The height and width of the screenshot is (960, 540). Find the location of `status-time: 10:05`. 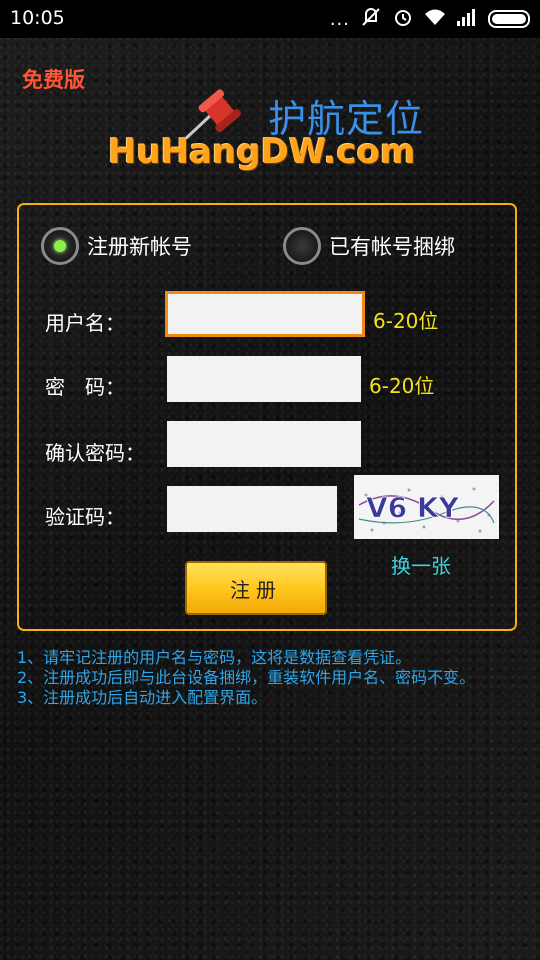

status-time: 10:05 is located at coordinates (37, 18).